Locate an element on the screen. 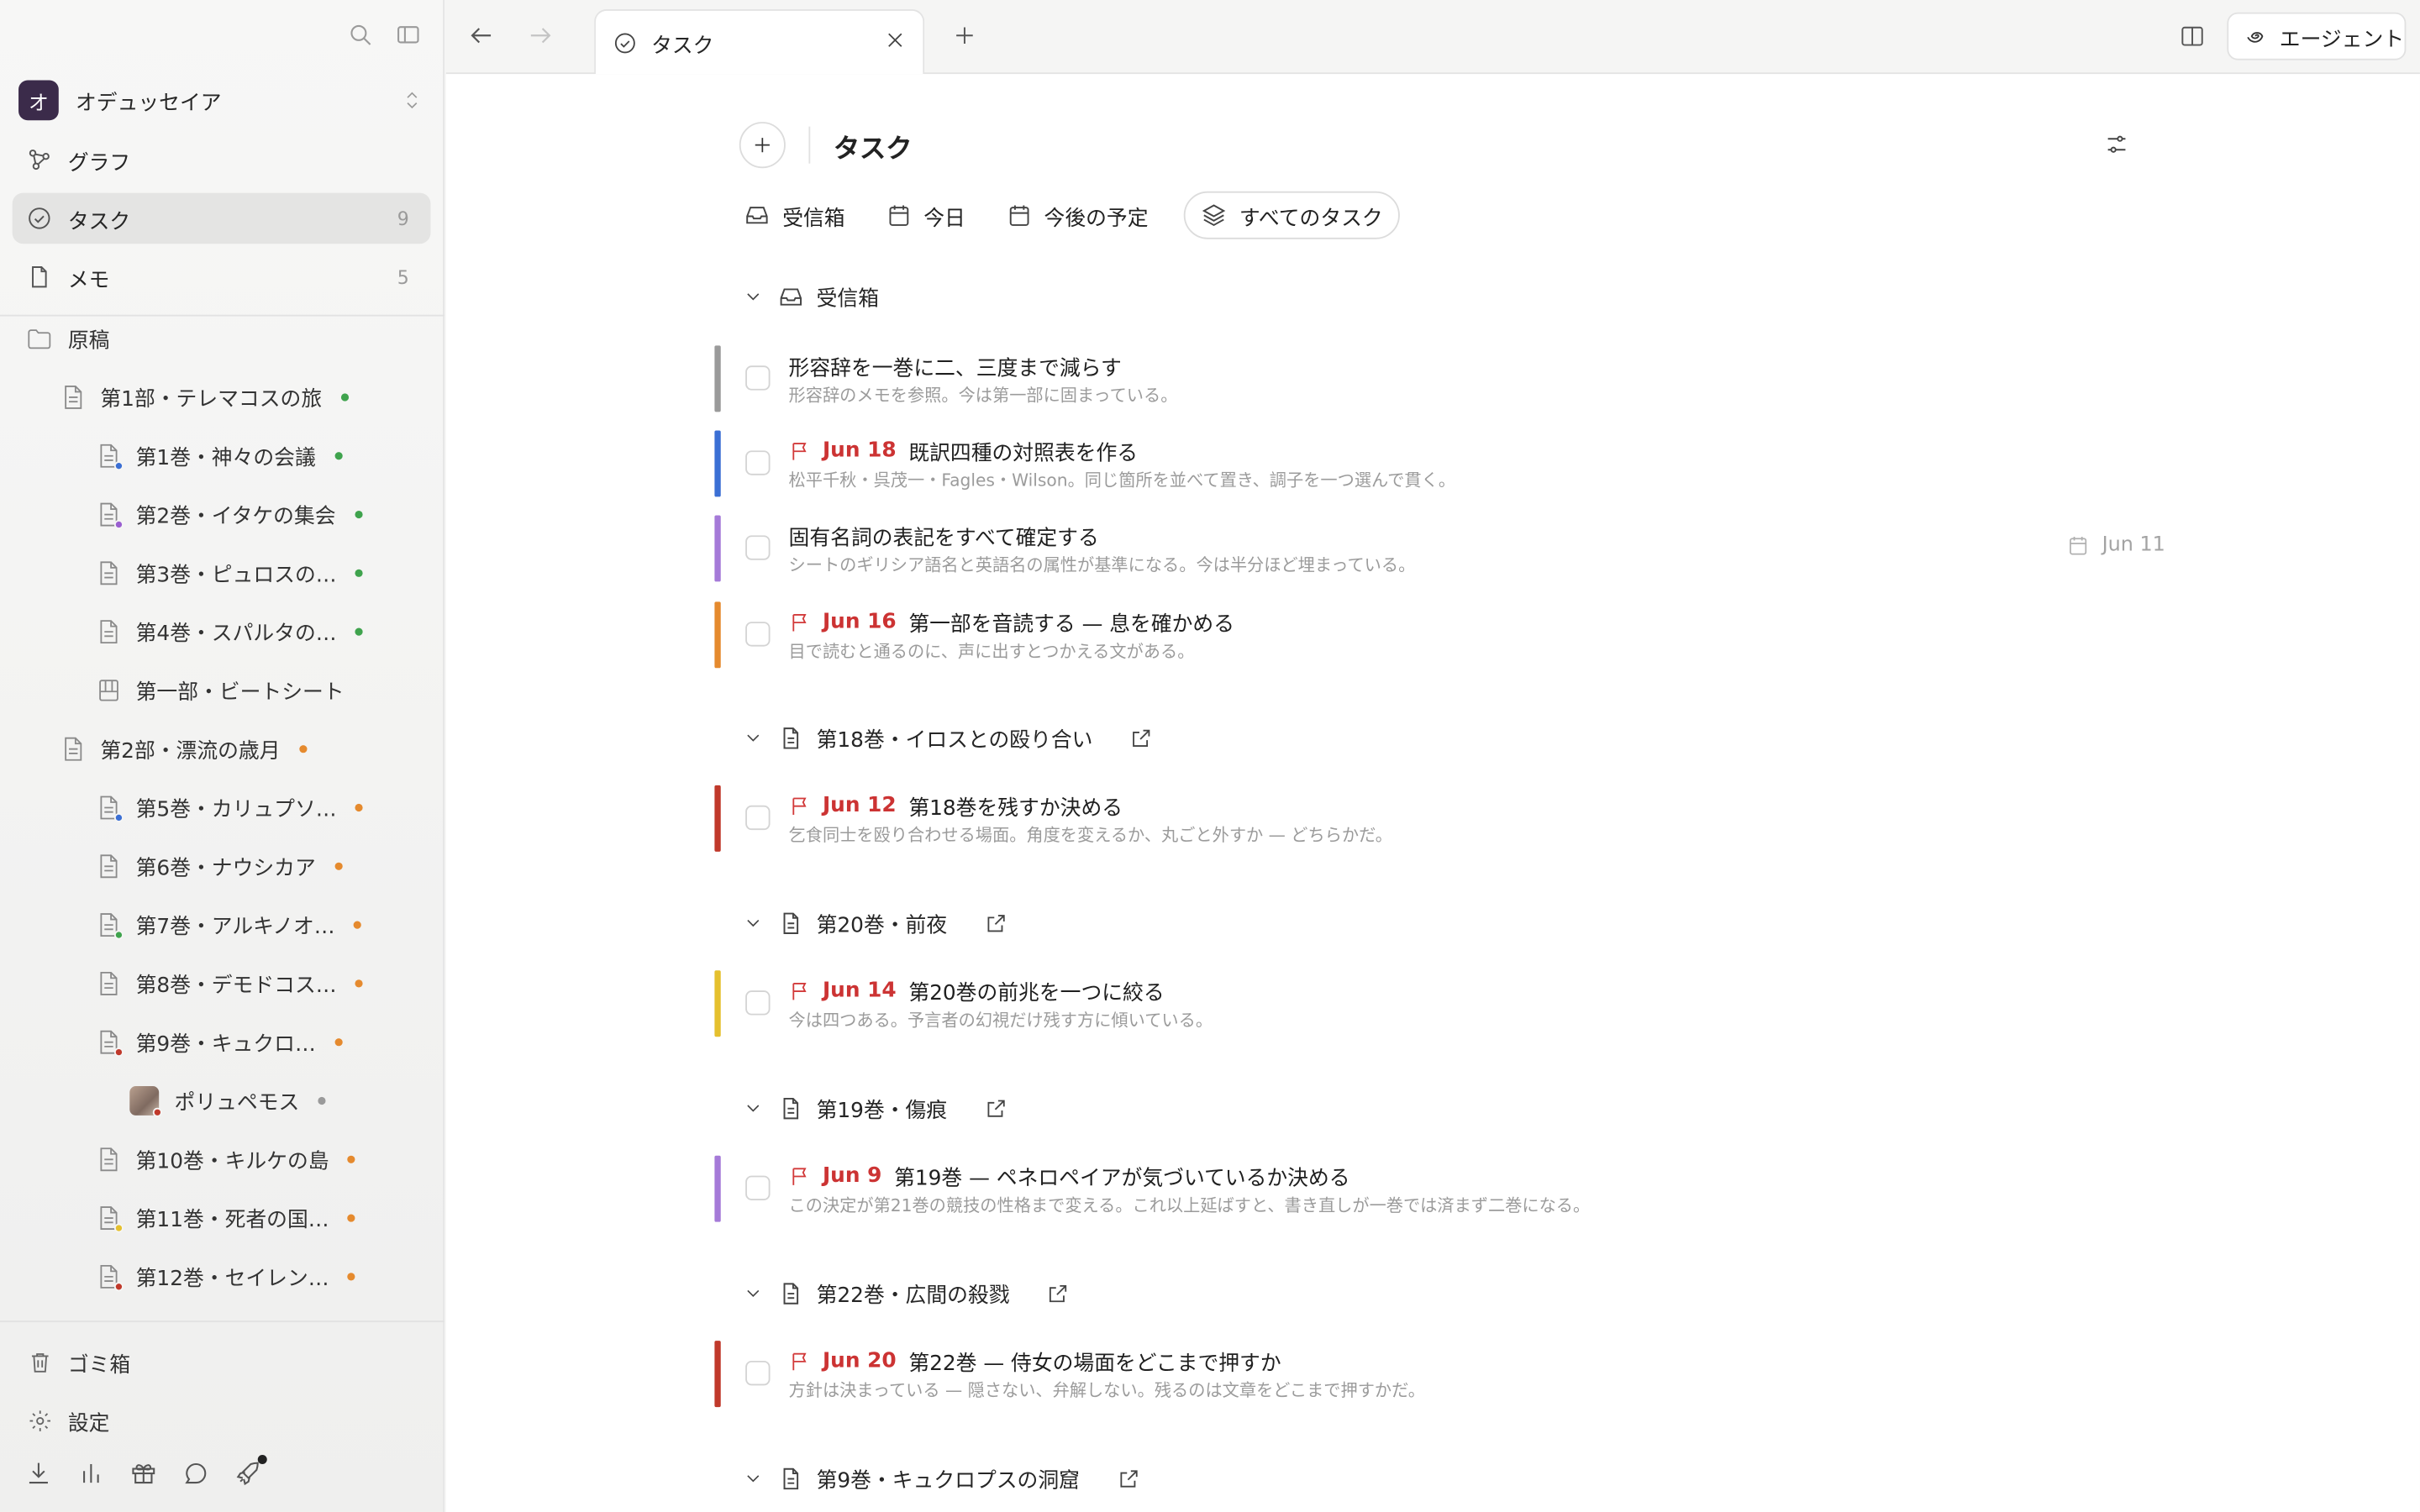 The height and width of the screenshot is (1512, 2420). chat-button is located at coordinates (196, 1474).